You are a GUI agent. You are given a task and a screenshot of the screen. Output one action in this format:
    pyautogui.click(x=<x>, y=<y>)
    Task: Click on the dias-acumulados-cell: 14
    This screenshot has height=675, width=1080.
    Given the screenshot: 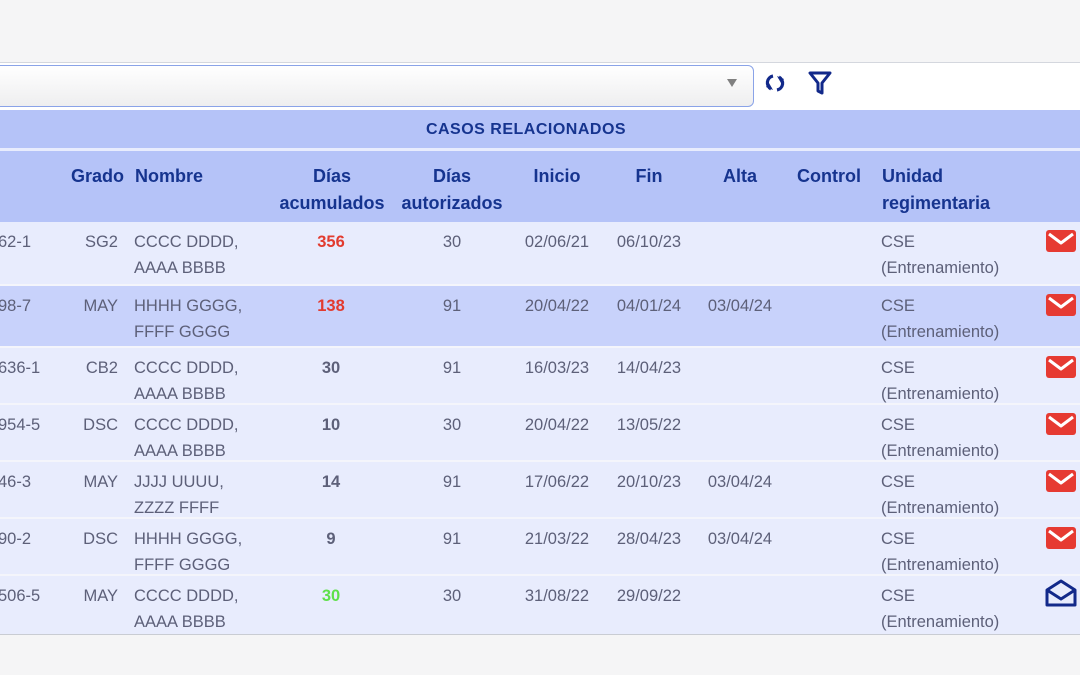 What is the action you would take?
    pyautogui.click(x=331, y=482)
    